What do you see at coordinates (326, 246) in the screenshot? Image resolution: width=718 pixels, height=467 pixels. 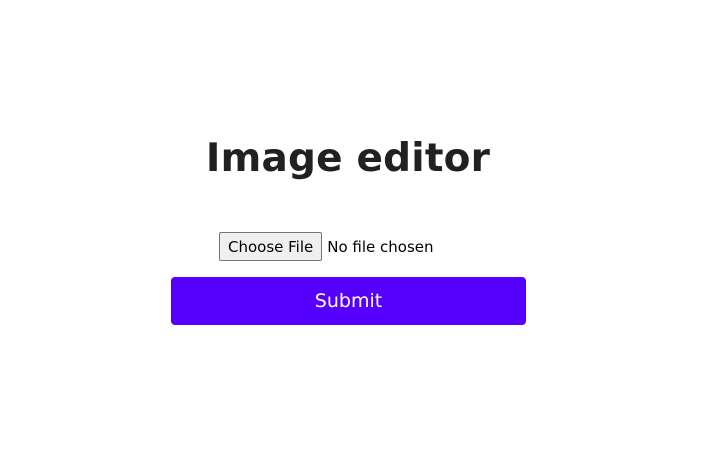 I see `file-upload-field: Choose File No file chosen` at bounding box center [326, 246].